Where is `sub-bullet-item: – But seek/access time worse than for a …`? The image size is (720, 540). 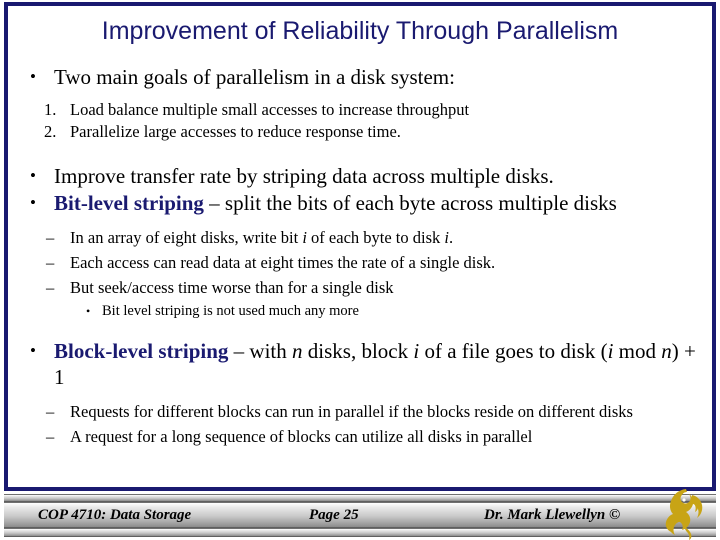 sub-bullet-item: – But seek/access time worse than for a … is located at coordinates (359, 287).